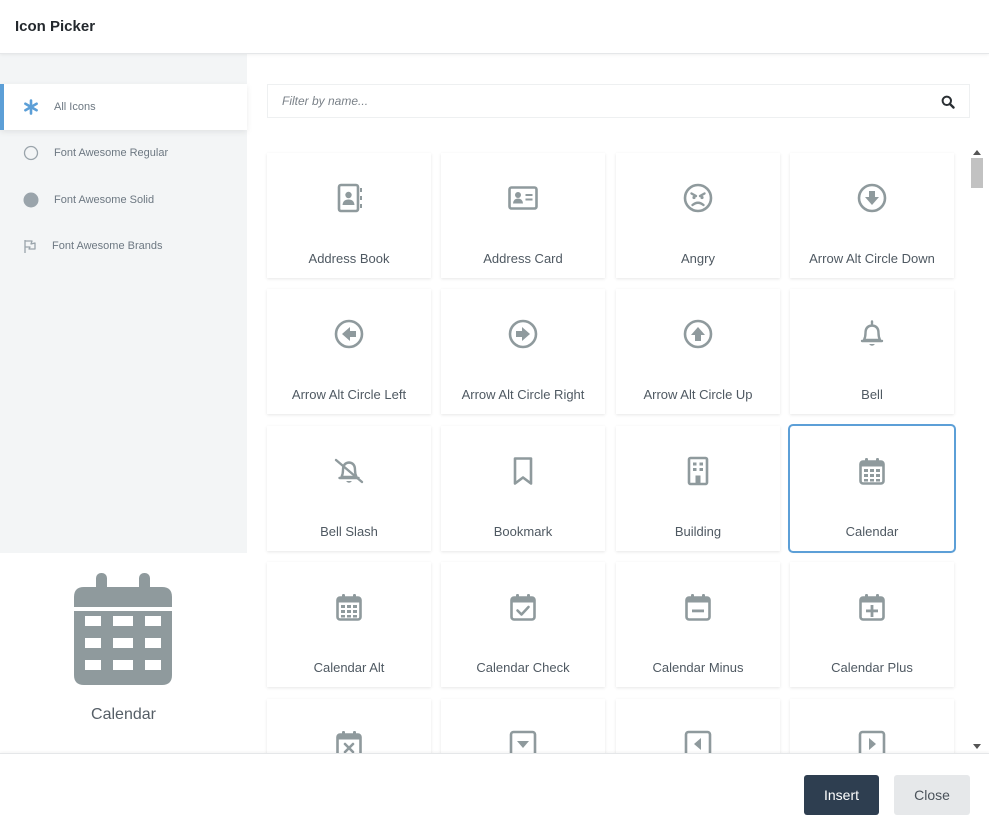 This screenshot has width=989, height=827. What do you see at coordinates (349, 394) in the screenshot?
I see `icon-tile-label: Arrow Alt Circle Left` at bounding box center [349, 394].